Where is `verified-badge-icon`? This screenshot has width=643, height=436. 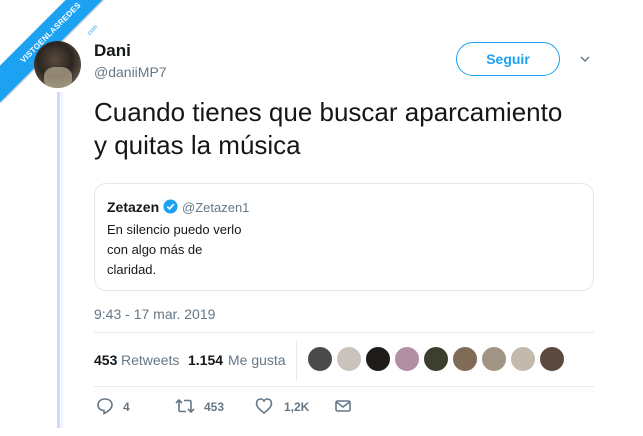
verified-badge-icon is located at coordinates (170, 206).